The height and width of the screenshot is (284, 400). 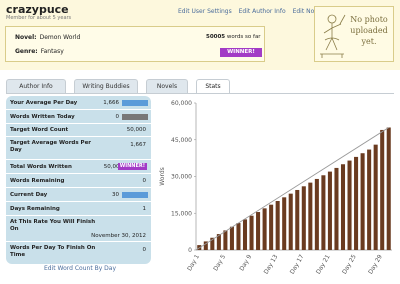 What do you see at coordinates (181, 213) in the screenshot?
I see `y-tick-label: 15,000` at bounding box center [181, 213].